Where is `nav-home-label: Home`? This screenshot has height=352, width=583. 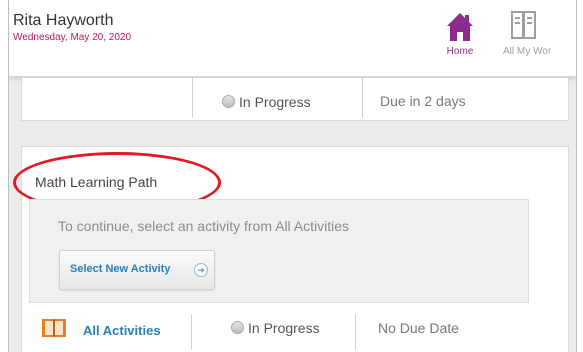 nav-home-label: Home is located at coordinates (460, 51).